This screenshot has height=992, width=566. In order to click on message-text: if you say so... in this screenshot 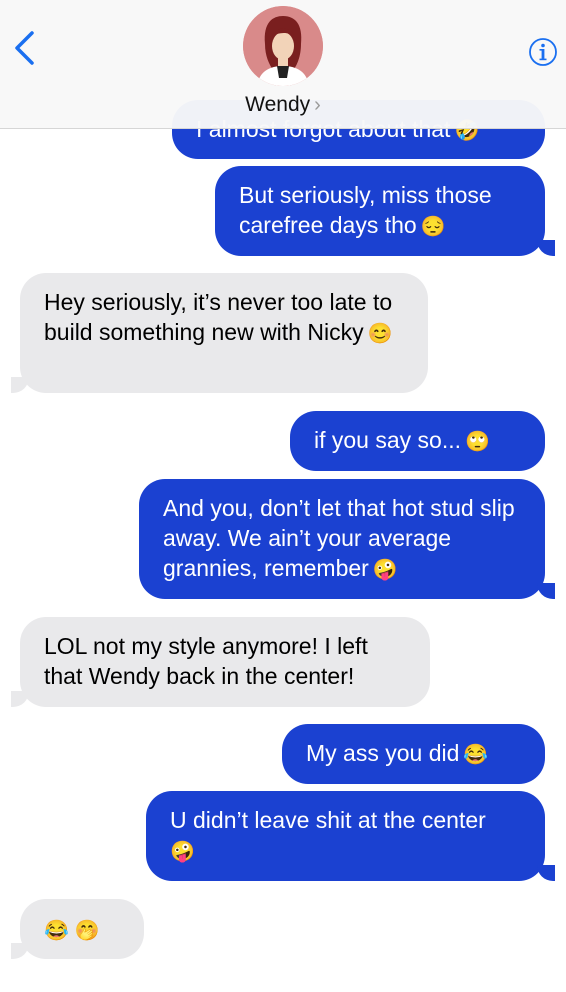, I will do `click(388, 440)`.